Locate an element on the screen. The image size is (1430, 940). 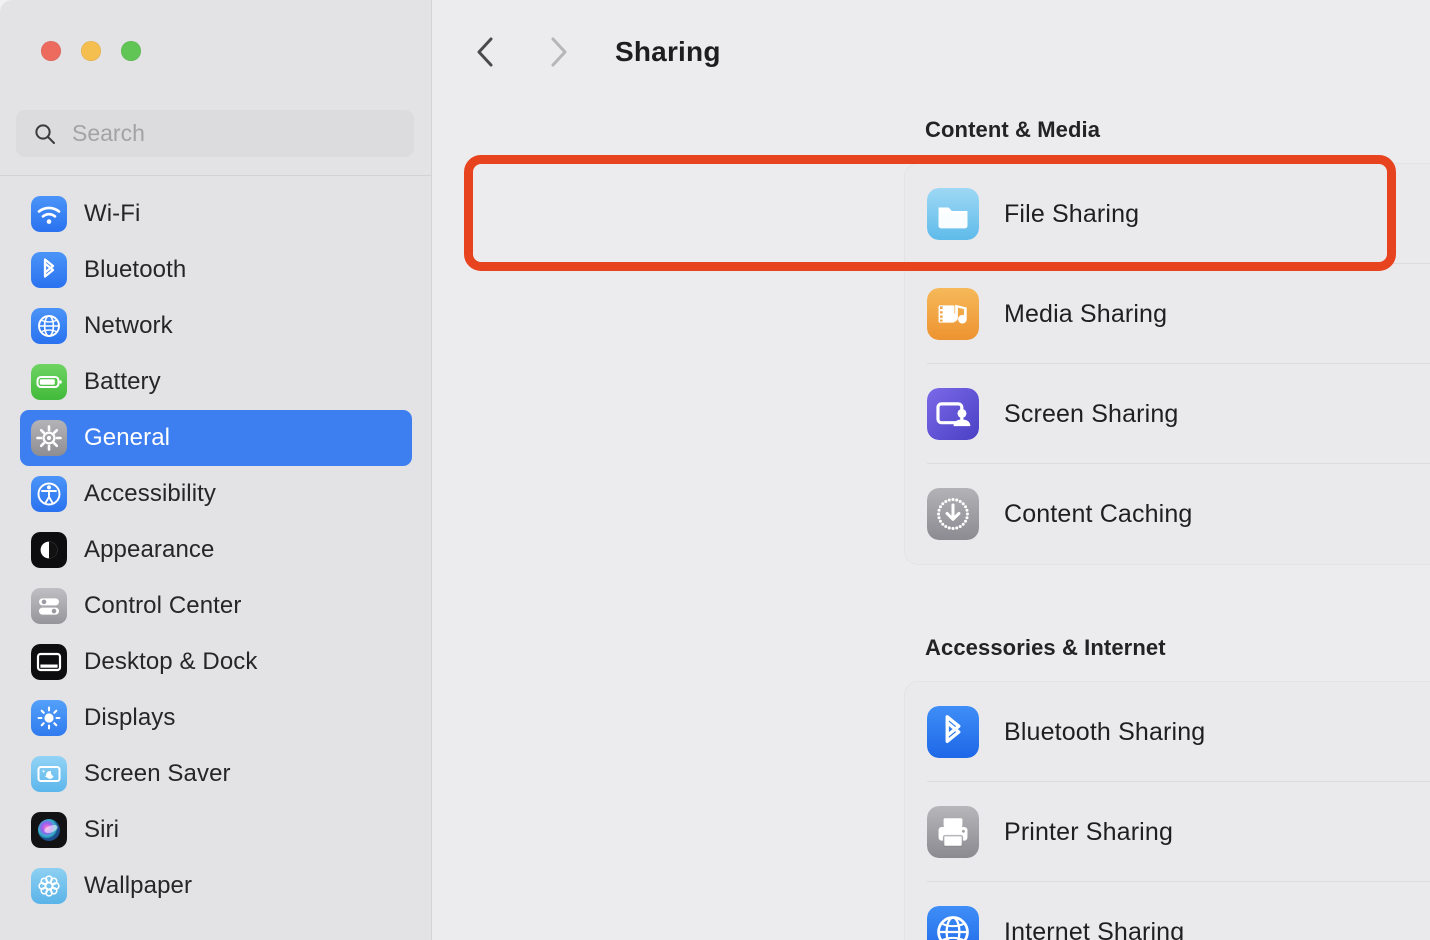
minimize-button is located at coordinates (91, 51).